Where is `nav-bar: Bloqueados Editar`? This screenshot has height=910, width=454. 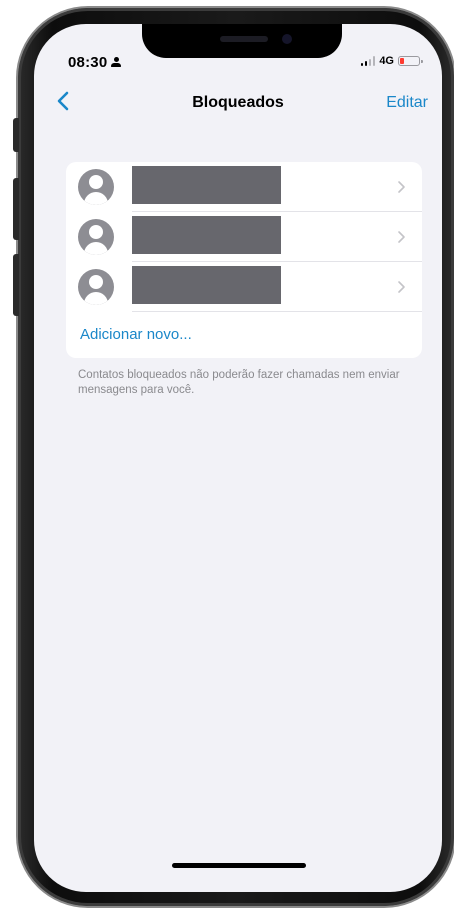 nav-bar: Bloqueados Editar is located at coordinates (238, 104).